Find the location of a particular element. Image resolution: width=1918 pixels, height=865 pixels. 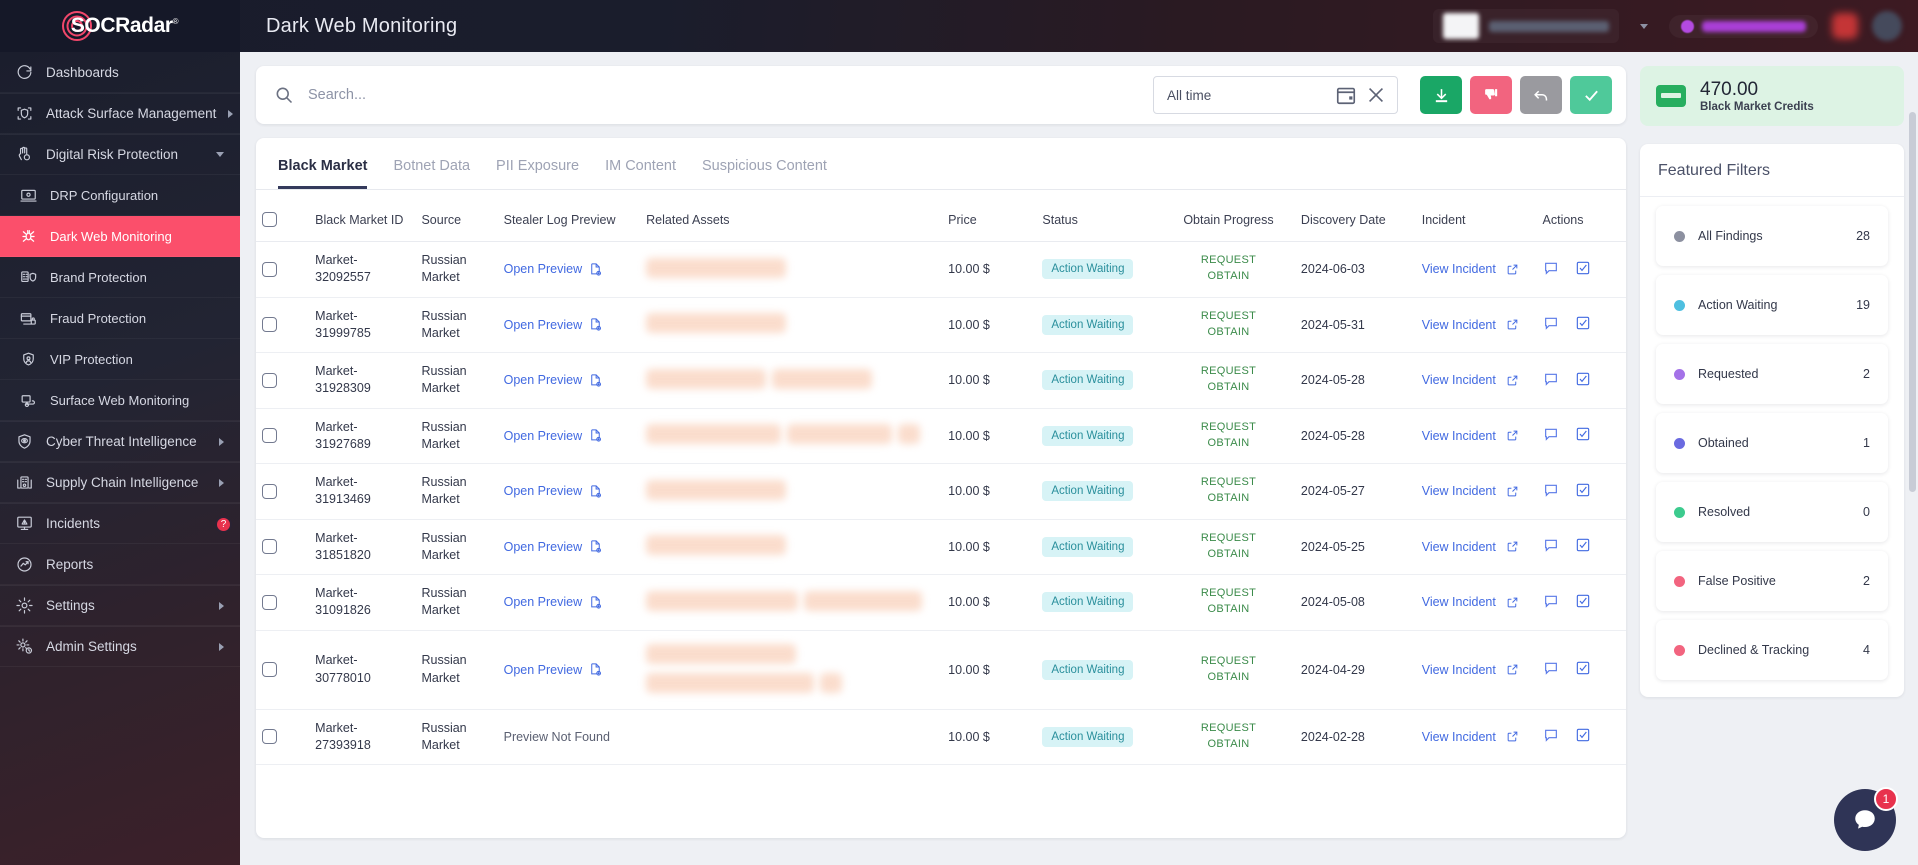

brand-logo: SOCRadar® is located at coordinates (120, 26).